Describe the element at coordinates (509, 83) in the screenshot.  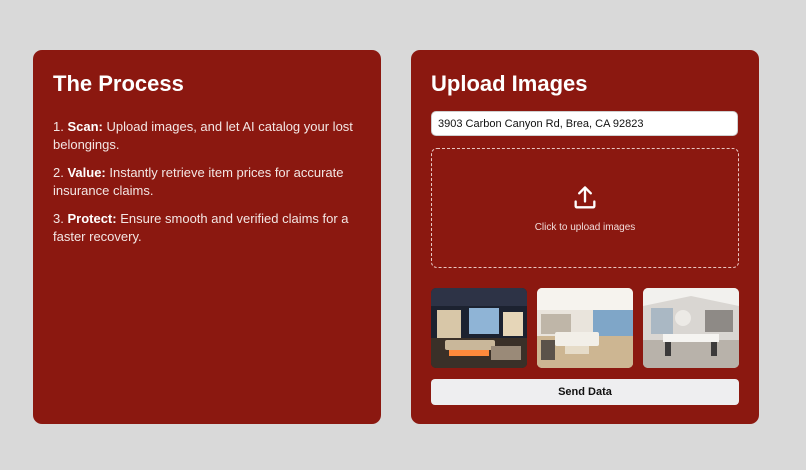
I see `upload-title: Upload Images` at that location.